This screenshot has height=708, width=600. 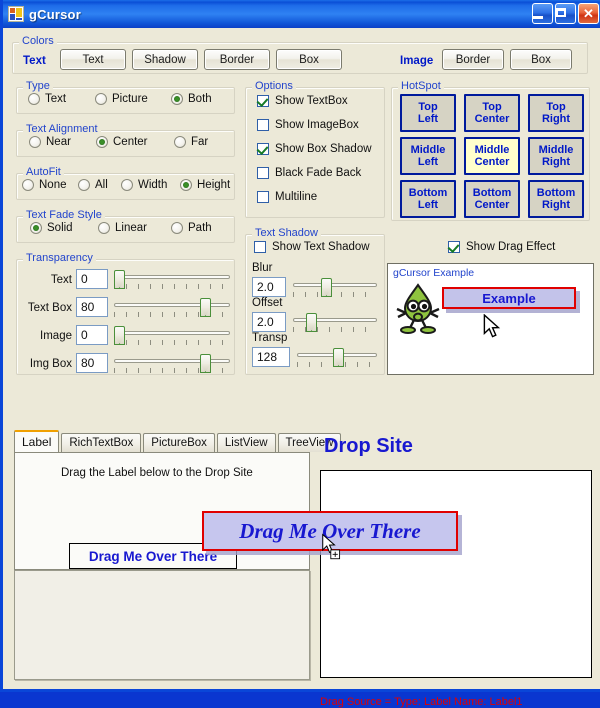 I want to click on color-box-button: Box, so click(x=309, y=59).